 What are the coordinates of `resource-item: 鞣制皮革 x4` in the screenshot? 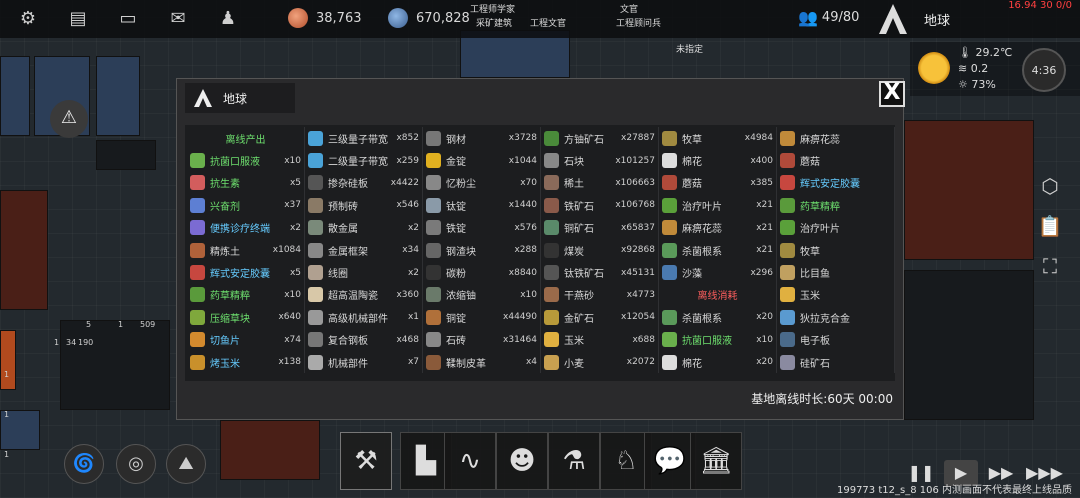 It's located at (482, 362).